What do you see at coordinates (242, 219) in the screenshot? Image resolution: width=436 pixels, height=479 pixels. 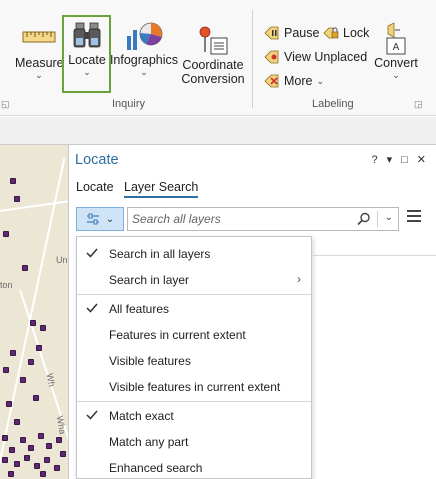 I see `search-input` at bounding box center [242, 219].